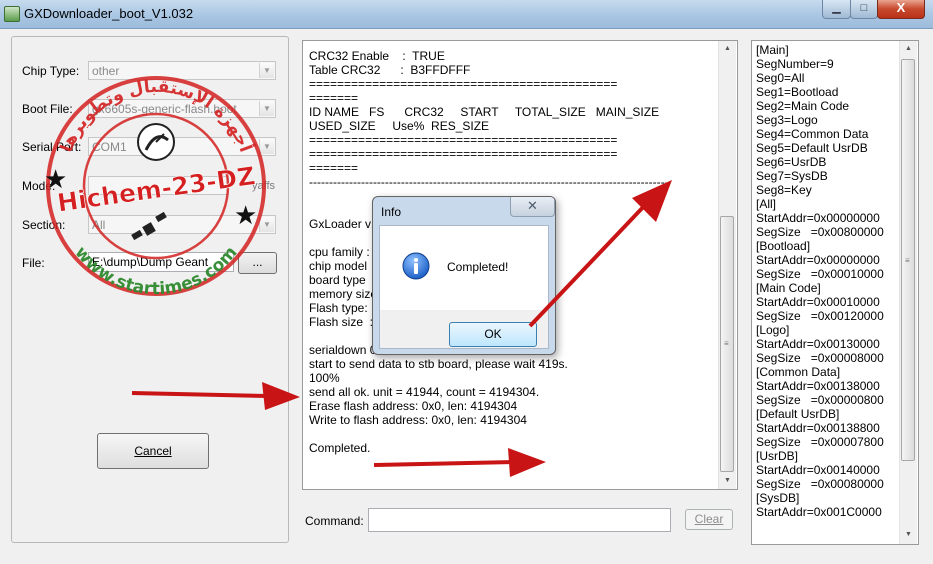 The image size is (933, 564). I want to click on close-icon: ✕, so click(532, 205).